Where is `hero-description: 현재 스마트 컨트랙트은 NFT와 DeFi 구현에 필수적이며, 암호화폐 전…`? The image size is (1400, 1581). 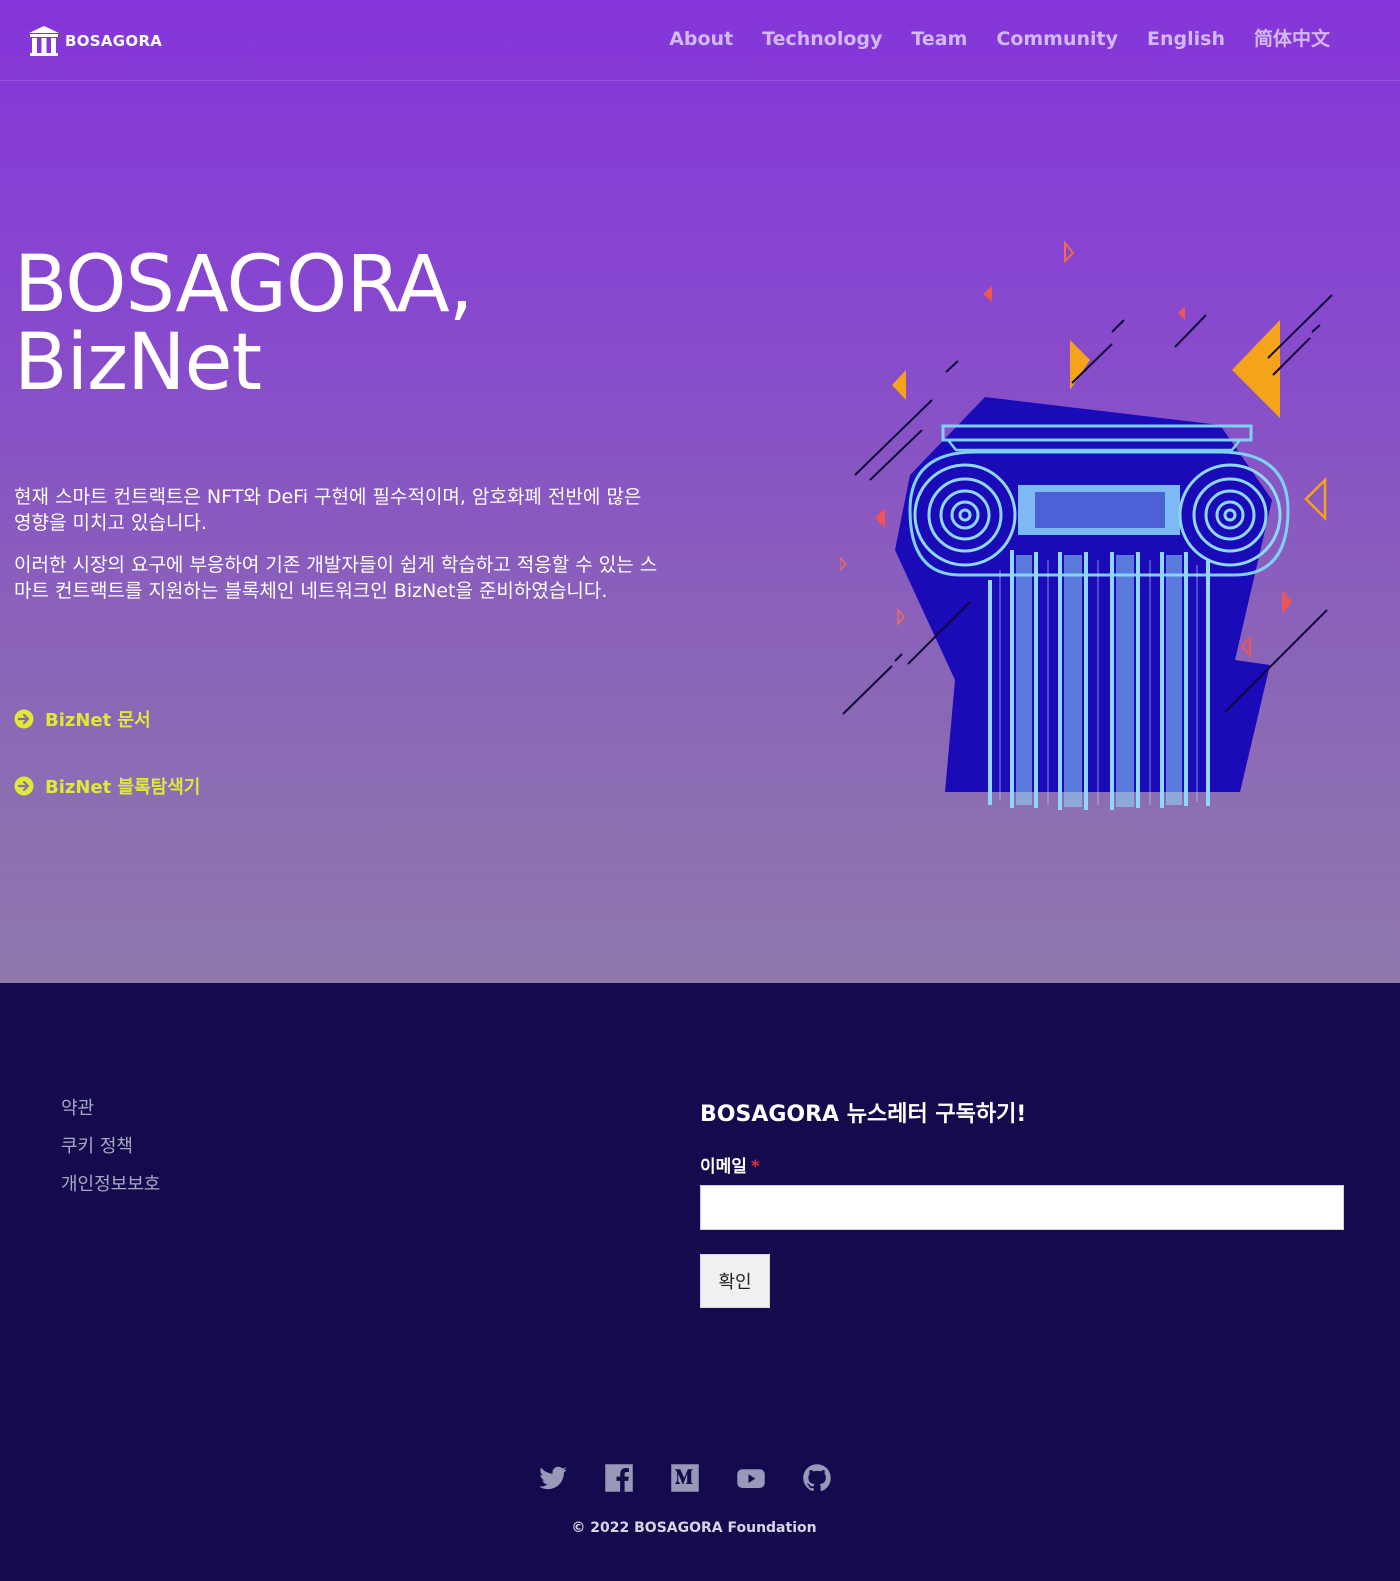 hero-description: 현재 스마트 컨트랙트은 NFT와 DeFi 구현에 필수적이며, 암호화폐 전… is located at coordinates (339, 552).